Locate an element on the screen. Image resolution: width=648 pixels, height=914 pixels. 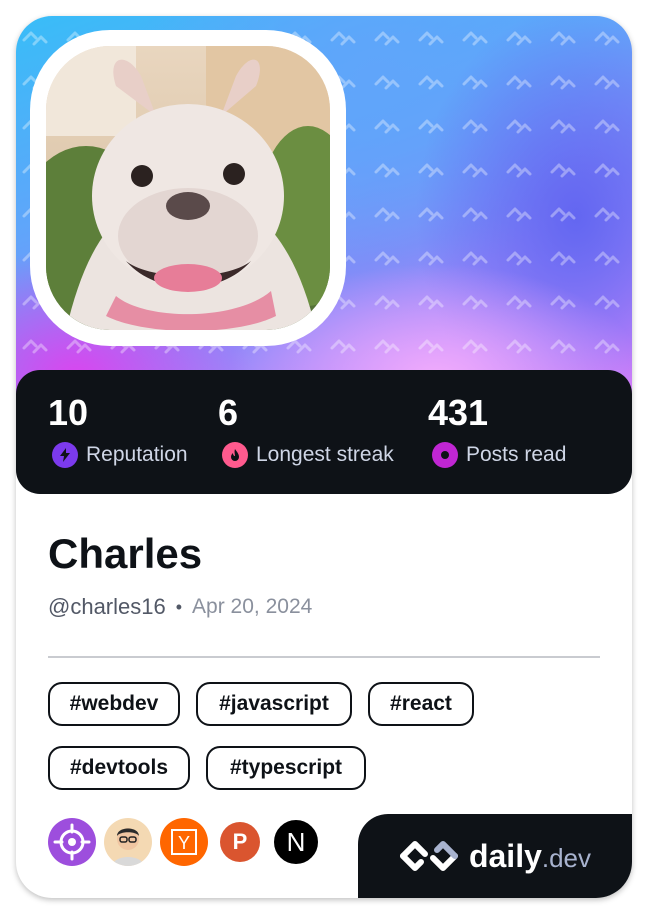
crosshair-squad-icon is located at coordinates (72, 842).